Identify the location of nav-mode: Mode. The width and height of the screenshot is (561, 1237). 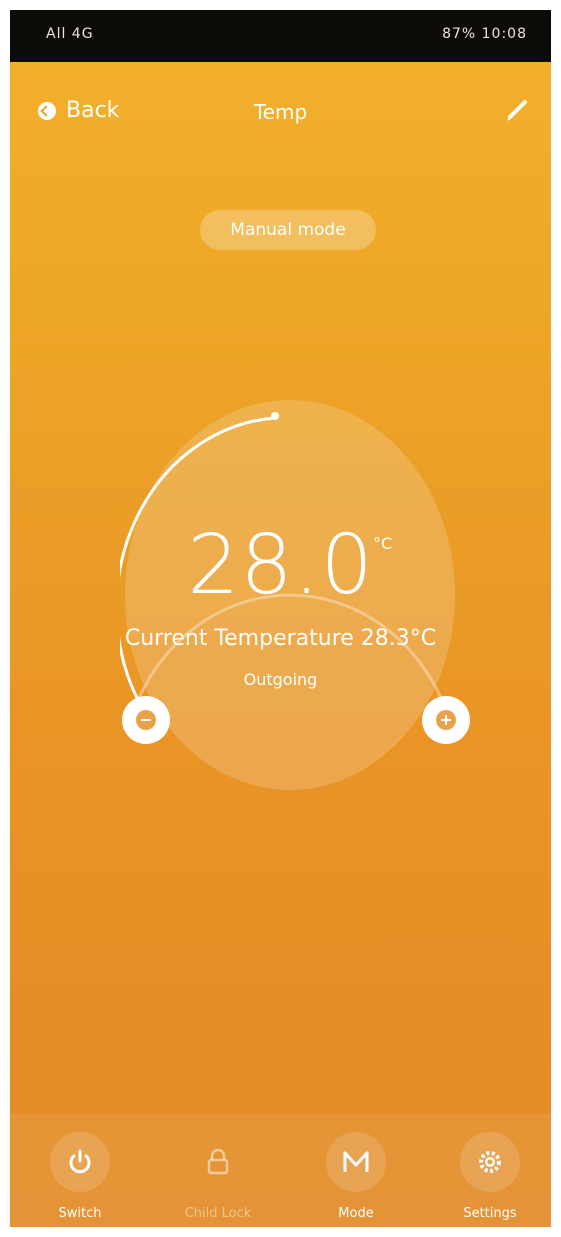
(356, 1170).